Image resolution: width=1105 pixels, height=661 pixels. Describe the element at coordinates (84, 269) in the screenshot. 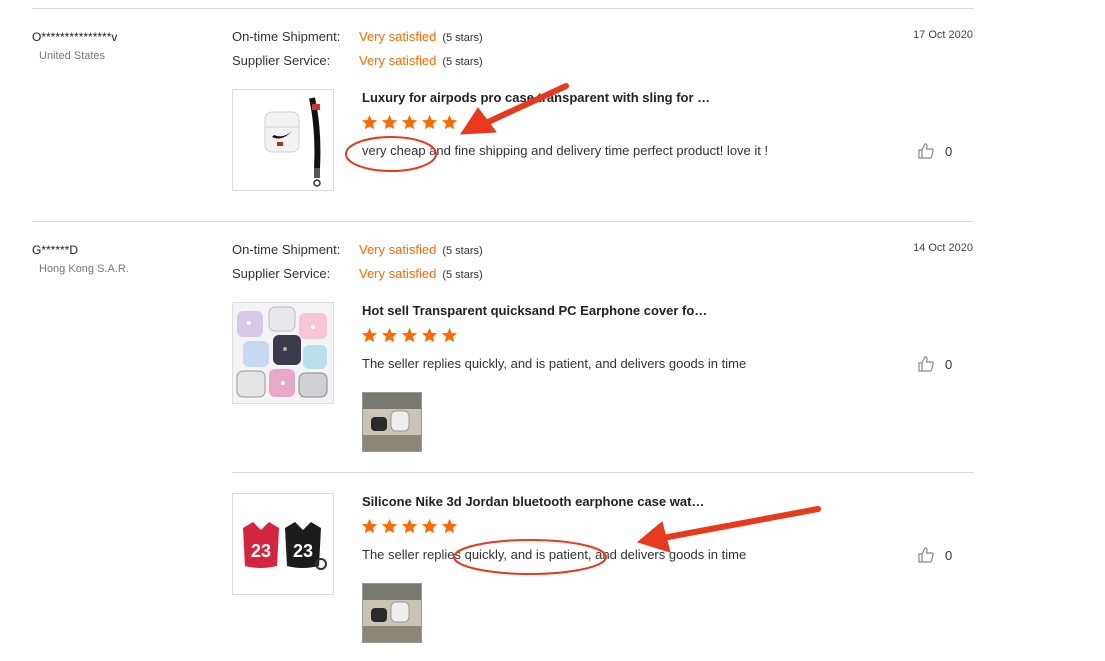

I see `buyer-country: Hong Kong S.A.R.` at that location.